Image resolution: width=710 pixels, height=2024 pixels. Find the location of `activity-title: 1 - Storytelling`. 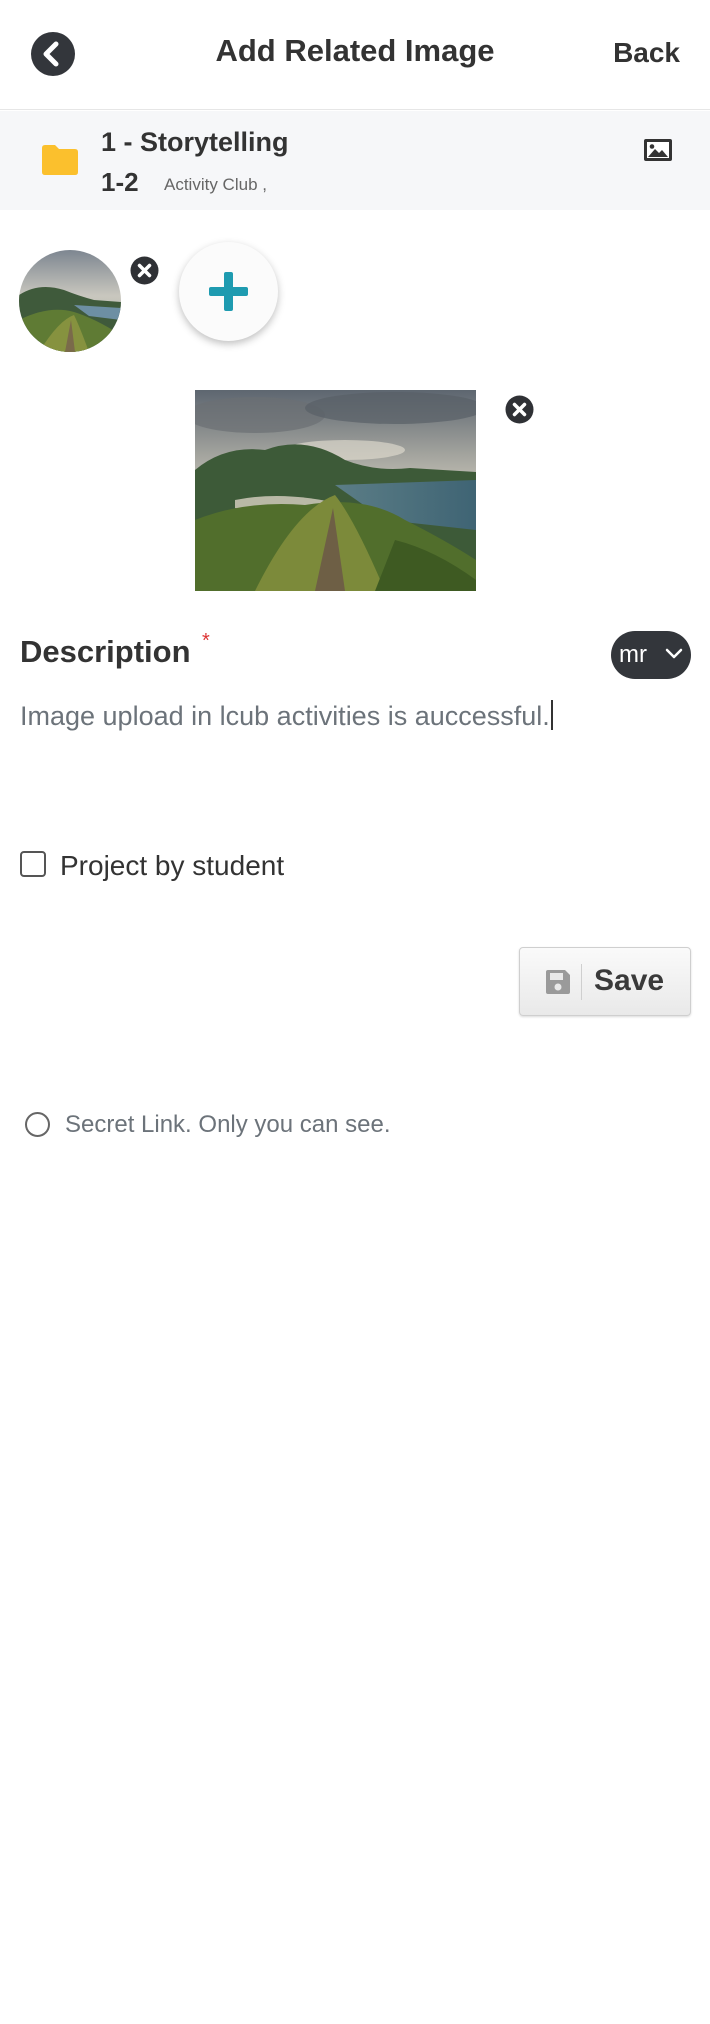

activity-title: 1 - Storytelling is located at coordinates (195, 142).